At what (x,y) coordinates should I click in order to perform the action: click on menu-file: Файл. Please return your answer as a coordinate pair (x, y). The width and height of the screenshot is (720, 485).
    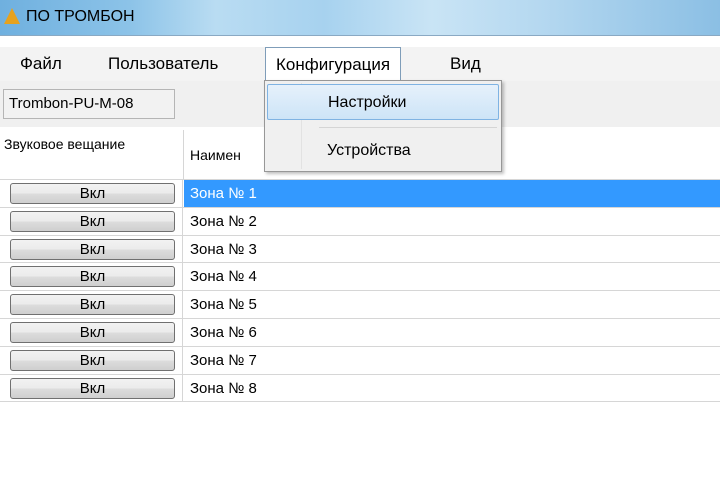
    Looking at the image, I should click on (41, 64).